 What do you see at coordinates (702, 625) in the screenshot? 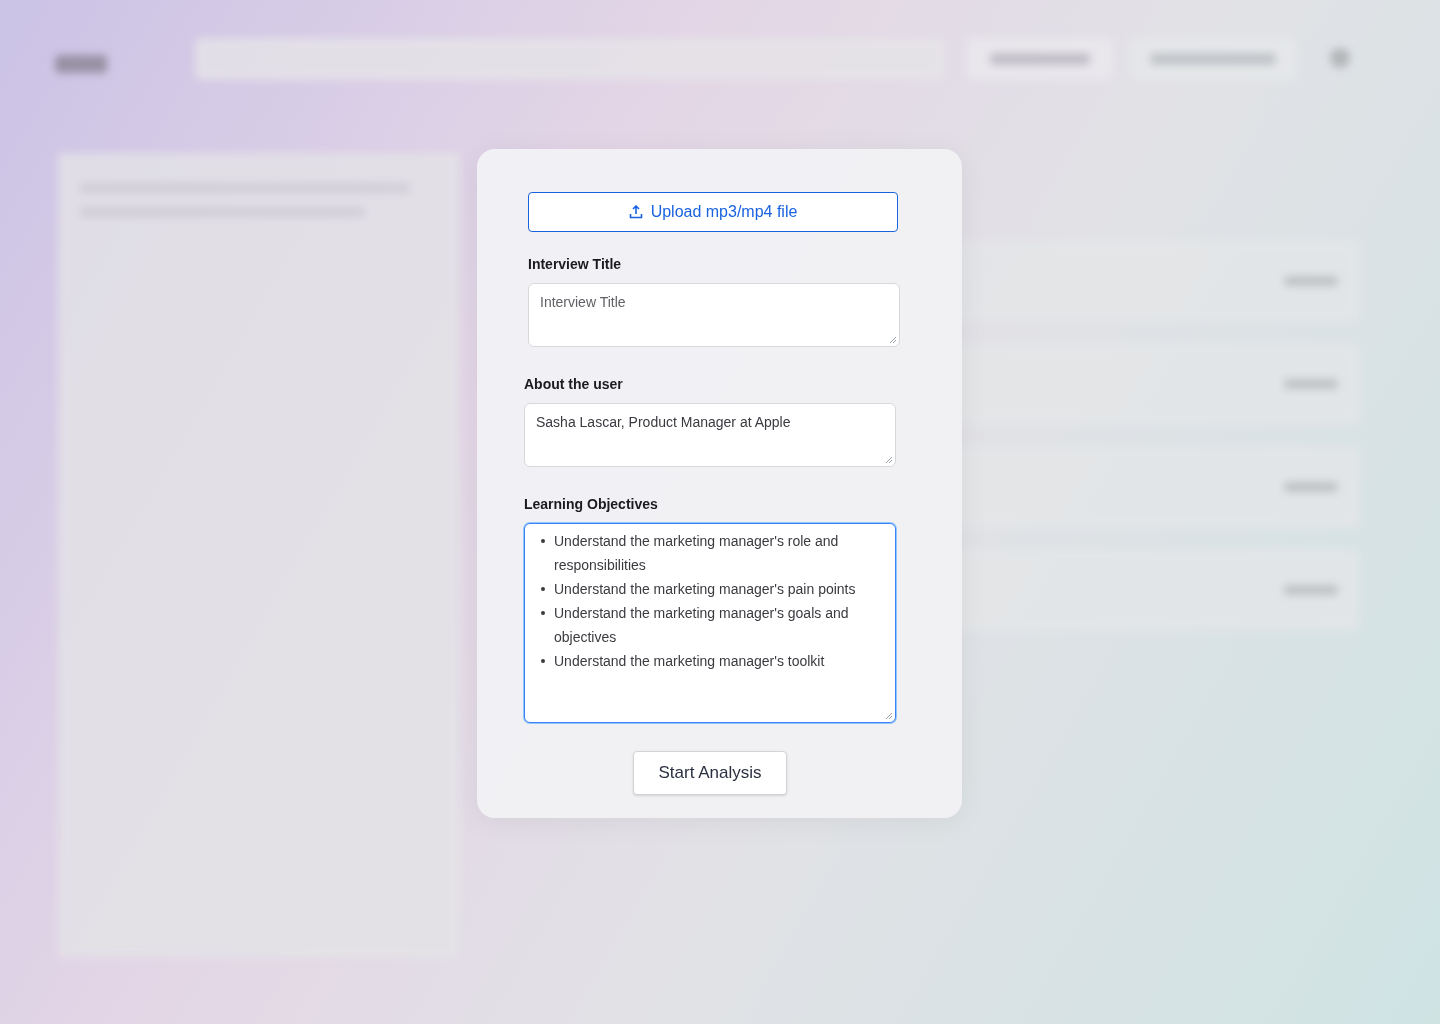
I see `objective-item: Understand the marketing manager's goals and objectives` at bounding box center [702, 625].